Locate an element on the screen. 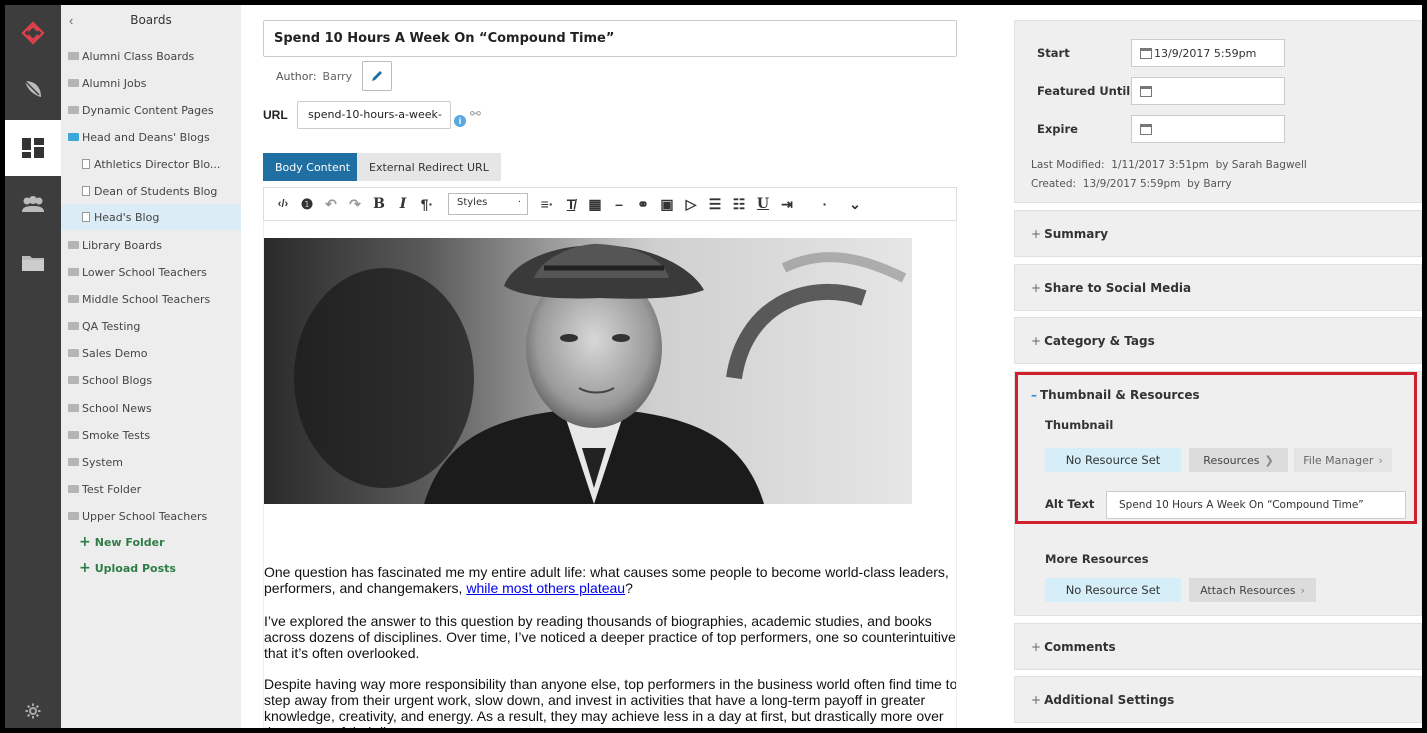  alt-text-input: Spend 10 Hours A Week On “Compound Time” is located at coordinates (1256, 505).